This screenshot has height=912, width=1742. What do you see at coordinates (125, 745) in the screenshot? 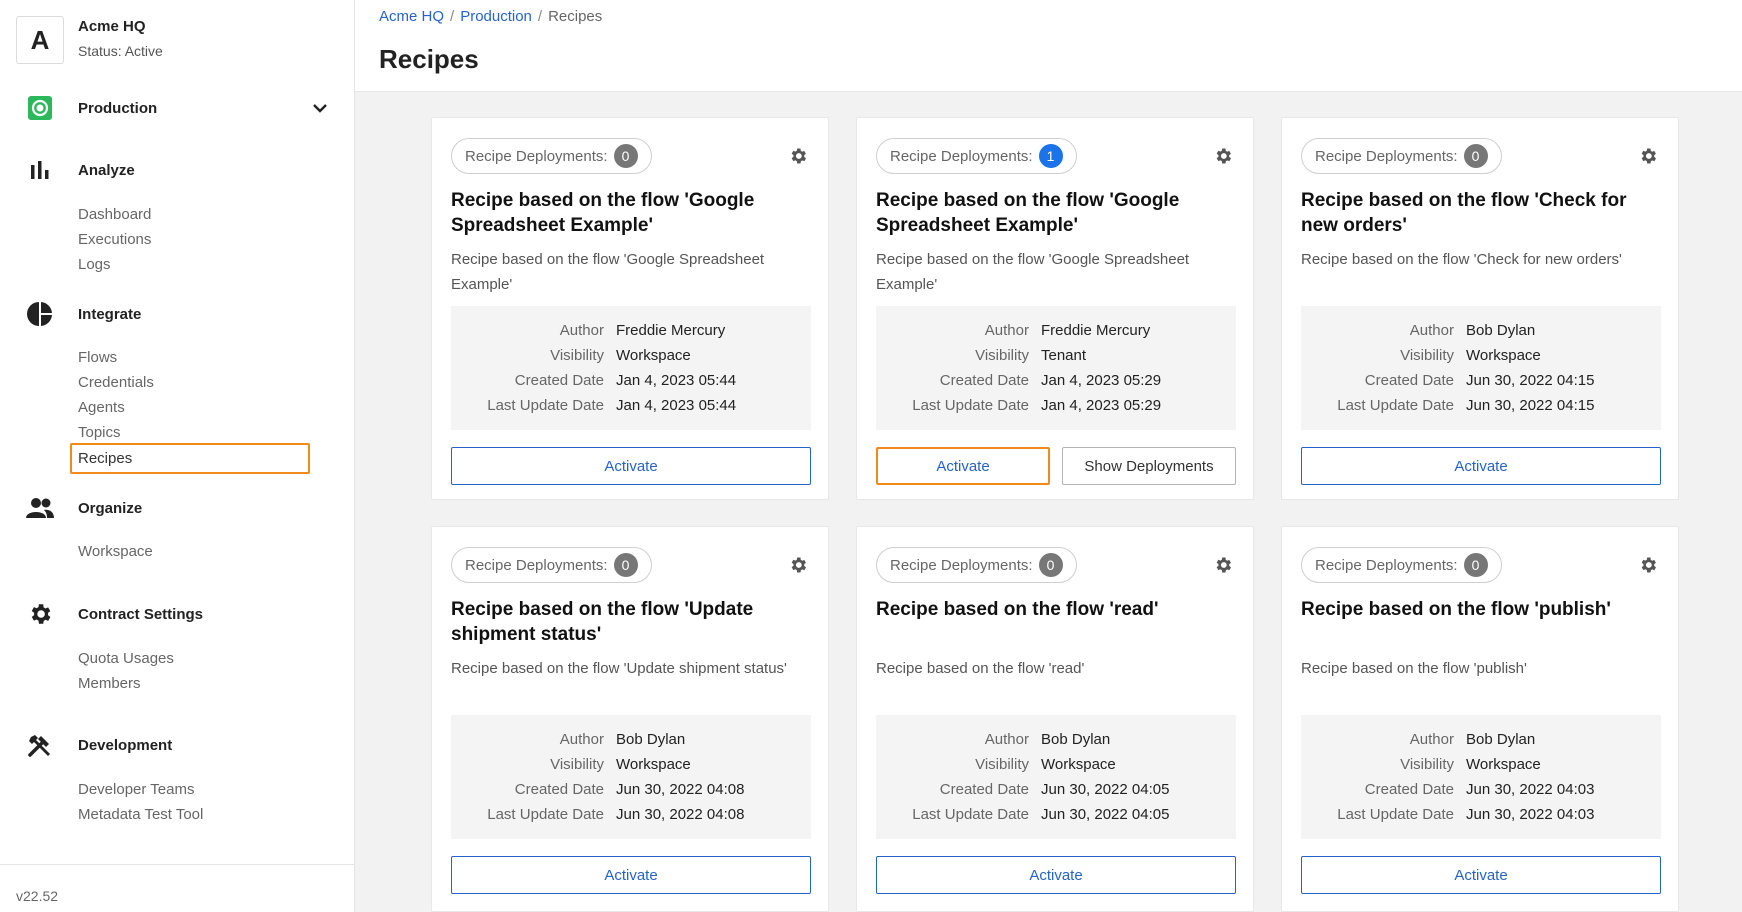
I see `sidebar-section-label: Development` at bounding box center [125, 745].